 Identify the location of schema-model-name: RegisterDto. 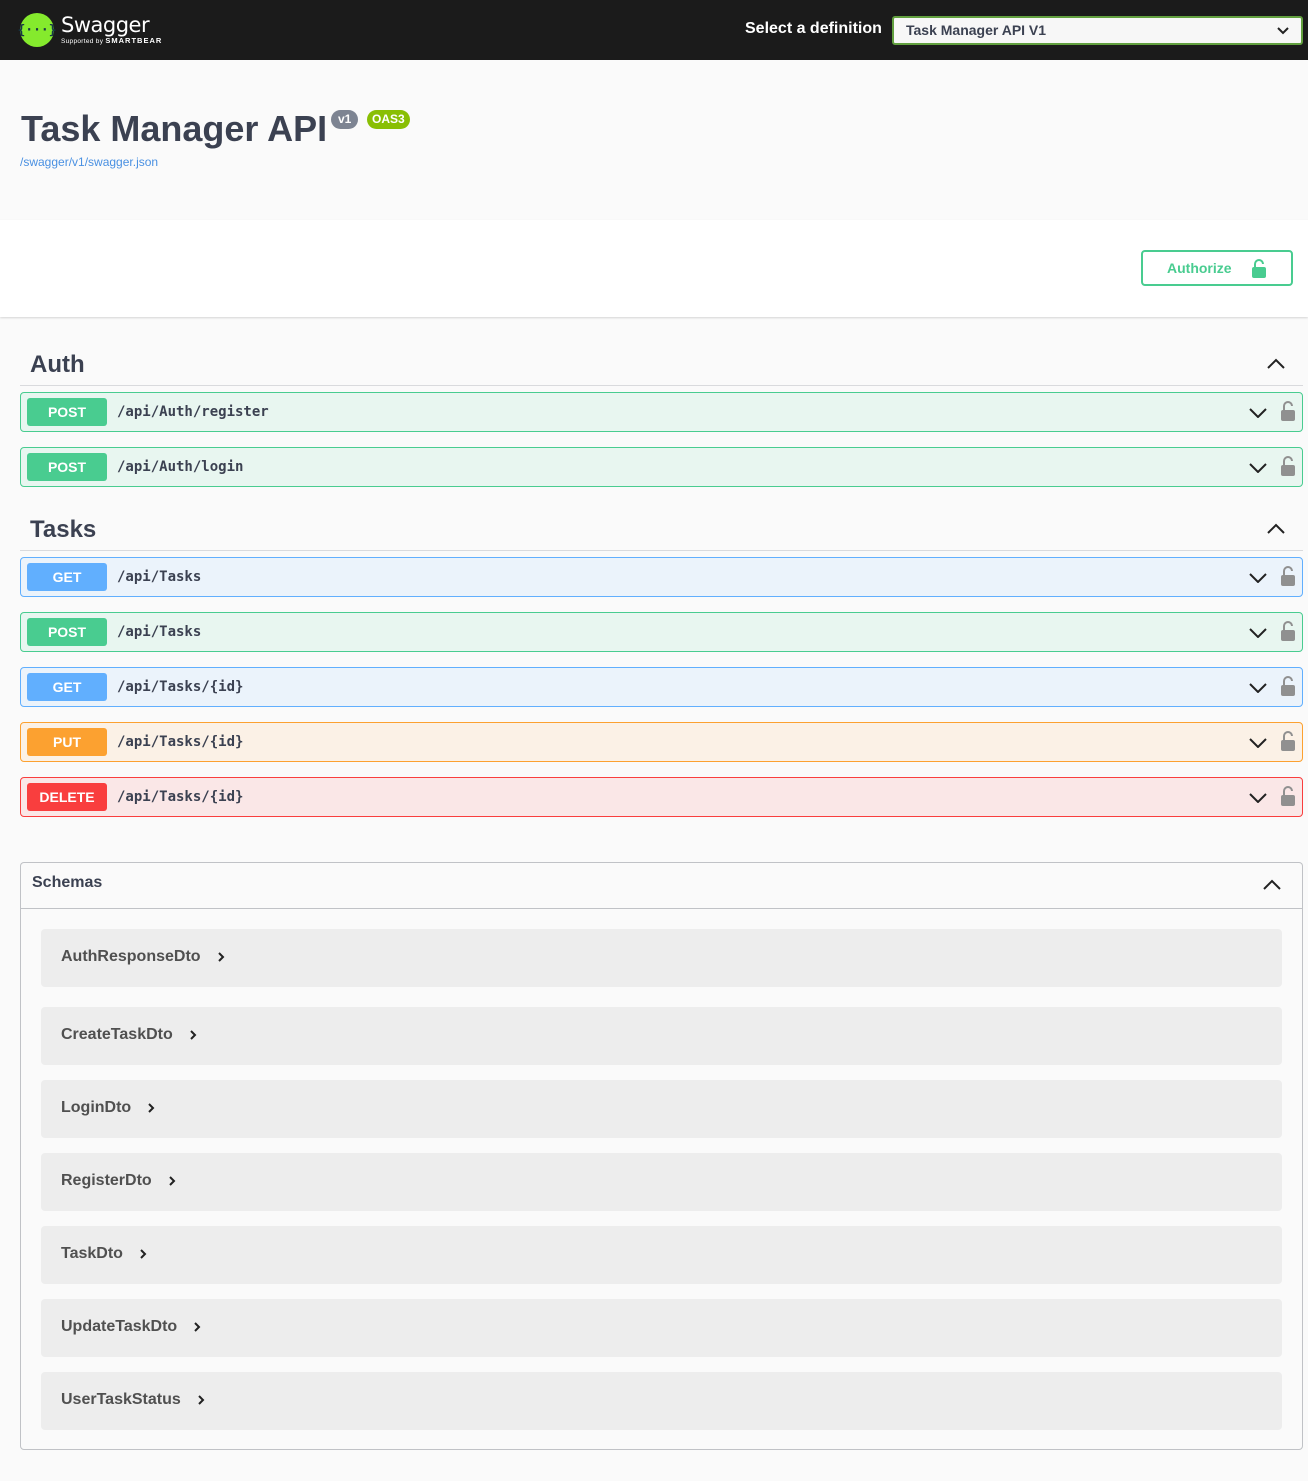
(118, 1181).